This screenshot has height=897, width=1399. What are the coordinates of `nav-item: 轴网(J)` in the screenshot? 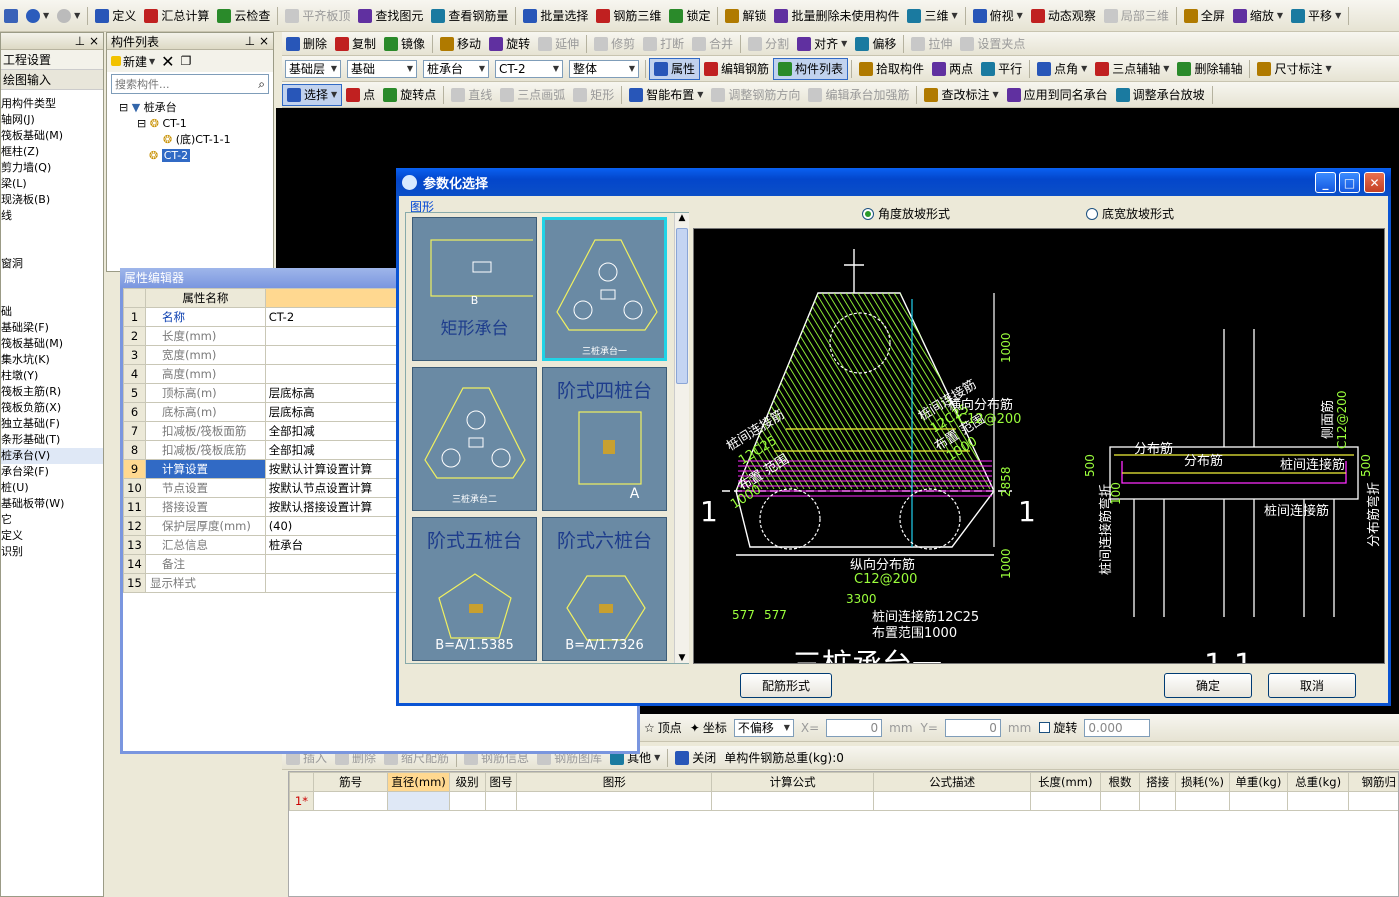 It's located at (52, 120).